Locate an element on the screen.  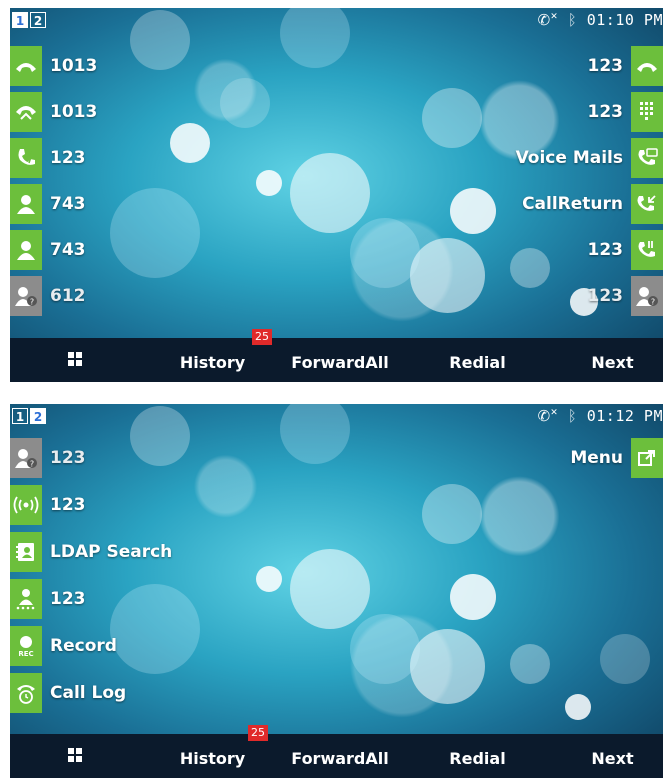
call-park-icon is located at coordinates (647, 250).